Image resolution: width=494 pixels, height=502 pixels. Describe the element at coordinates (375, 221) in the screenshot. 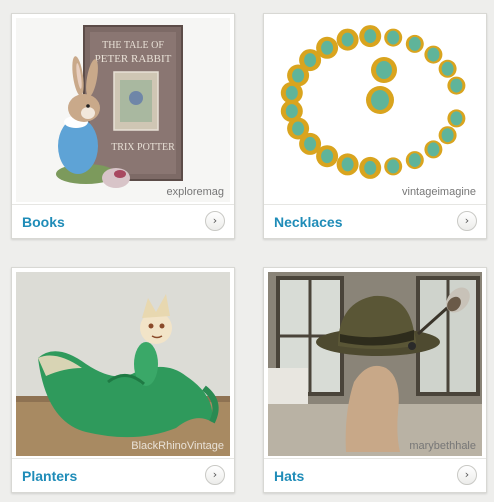

I see `card-footer: Necklaces ›` at that location.